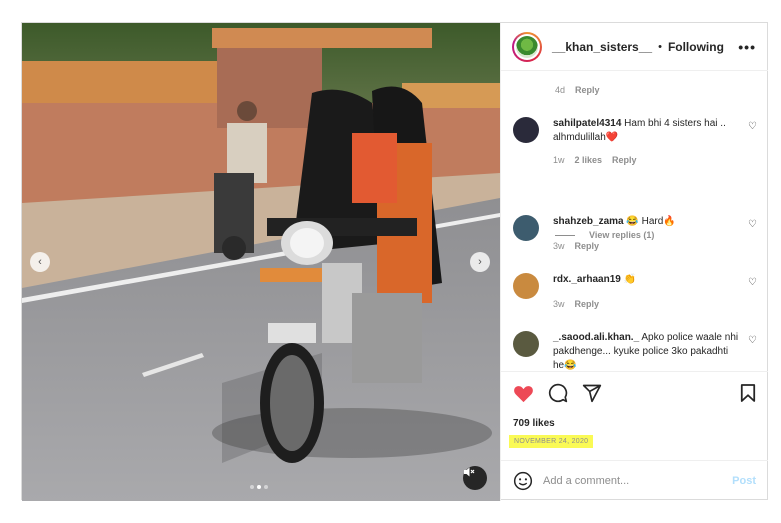 The image size is (781, 523). I want to click on chevron-left-icon: ‹, so click(40, 262).